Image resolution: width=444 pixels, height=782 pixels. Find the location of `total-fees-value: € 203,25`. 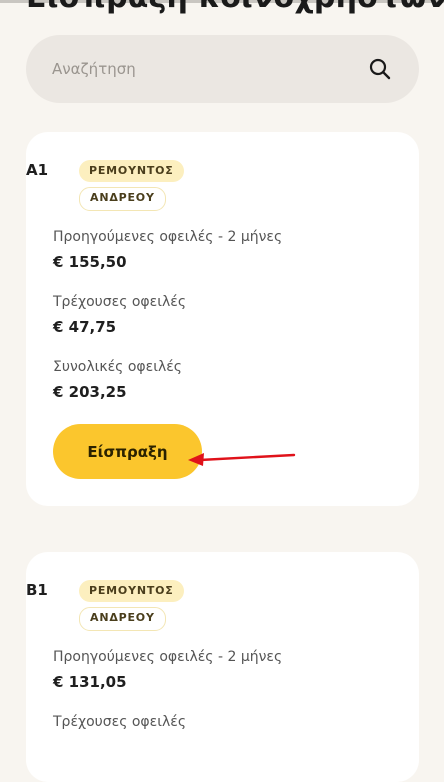

total-fees-value: € 203,25 is located at coordinates (90, 392).